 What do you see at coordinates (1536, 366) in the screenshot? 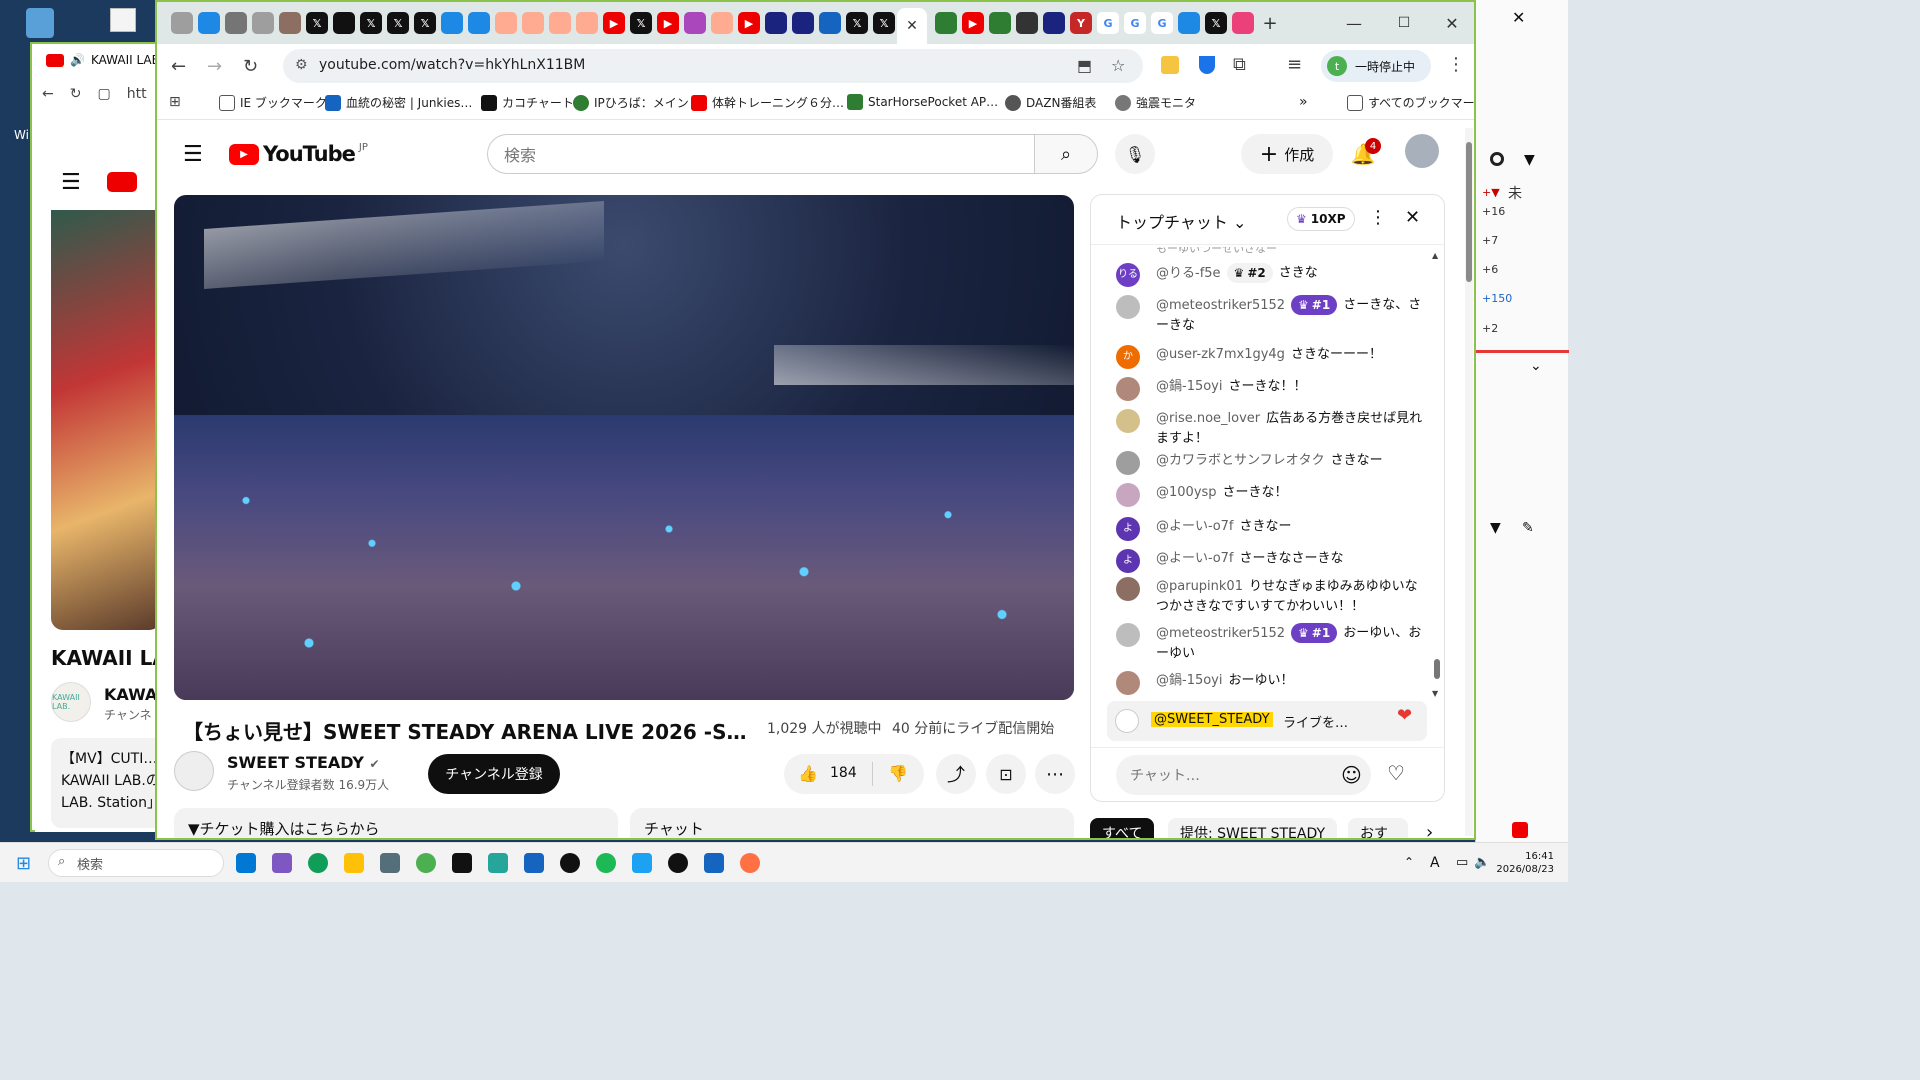
I see `chevron-down-icon: ⌄` at bounding box center [1536, 366].